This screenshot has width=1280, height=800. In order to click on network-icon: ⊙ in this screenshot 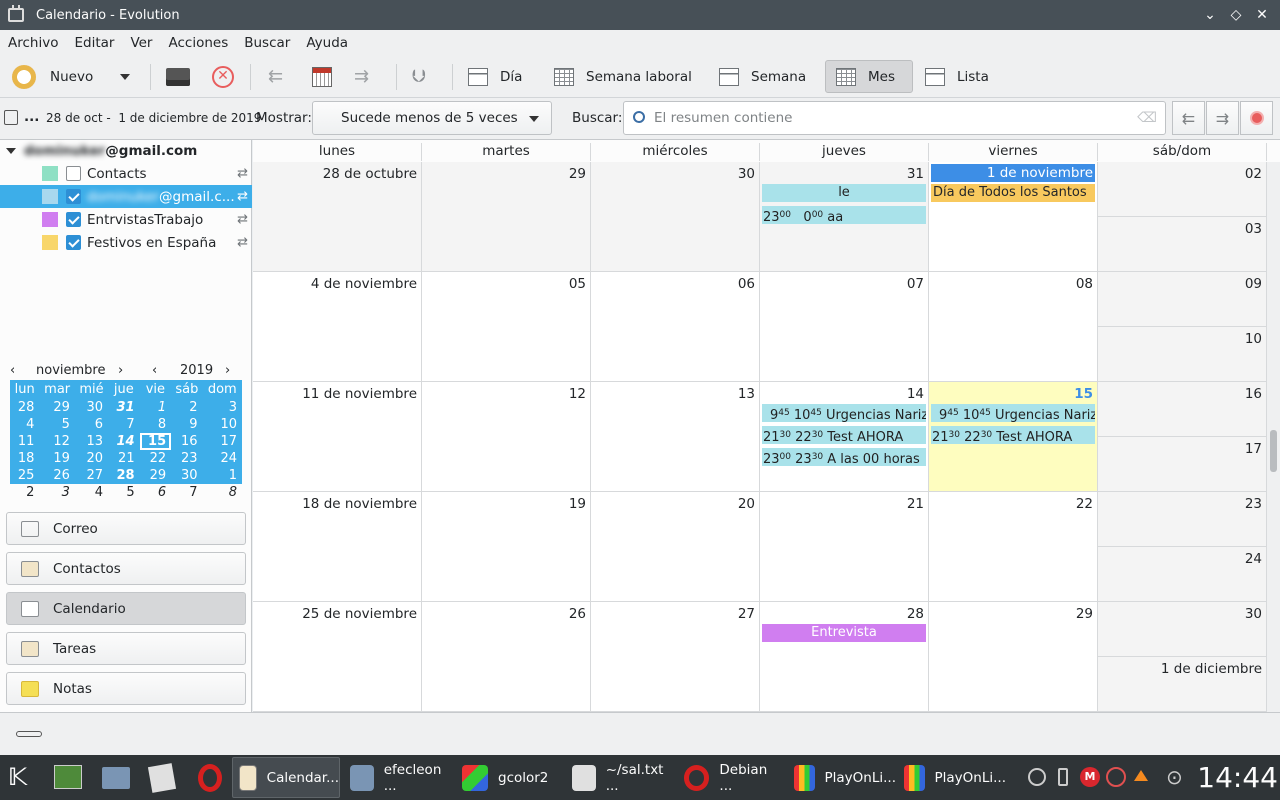, I will do `click(1174, 777)`.